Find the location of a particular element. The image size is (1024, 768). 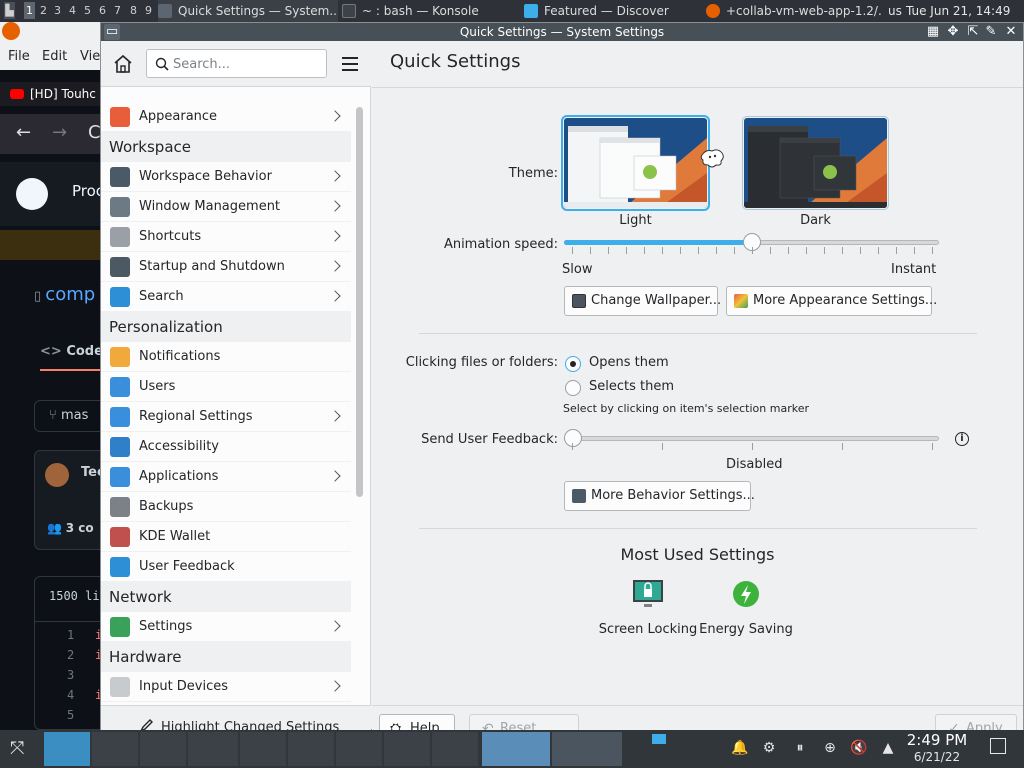

hamburger-menu-button is located at coordinates (350, 64).